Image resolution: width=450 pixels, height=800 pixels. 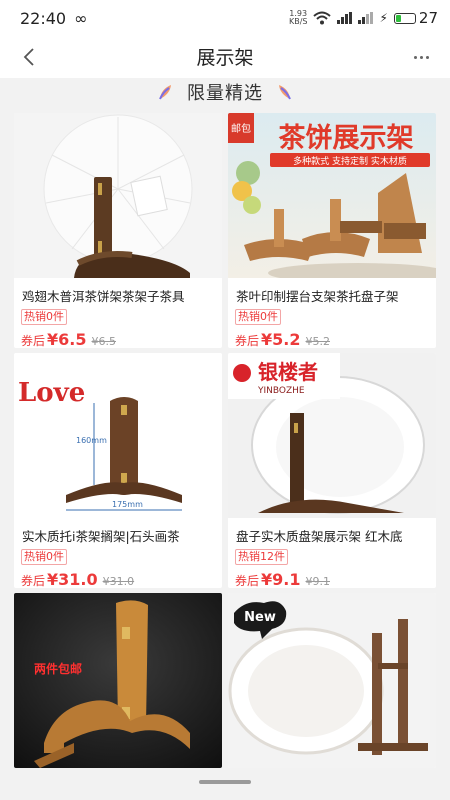 I want to click on feather-left-icon, so click(x=165, y=92).